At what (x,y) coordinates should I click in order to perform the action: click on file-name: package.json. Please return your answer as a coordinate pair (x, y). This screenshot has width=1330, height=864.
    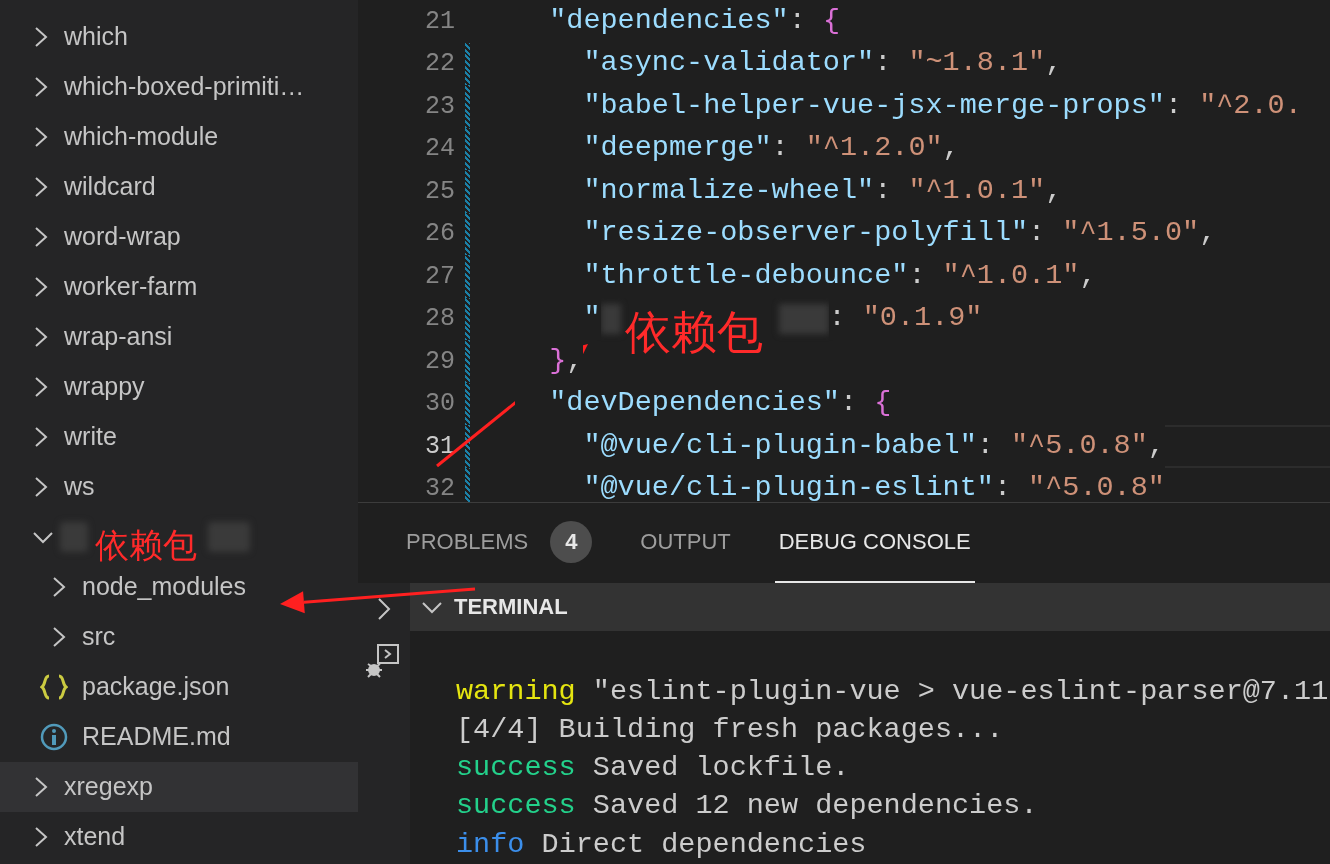
    Looking at the image, I should click on (156, 687).